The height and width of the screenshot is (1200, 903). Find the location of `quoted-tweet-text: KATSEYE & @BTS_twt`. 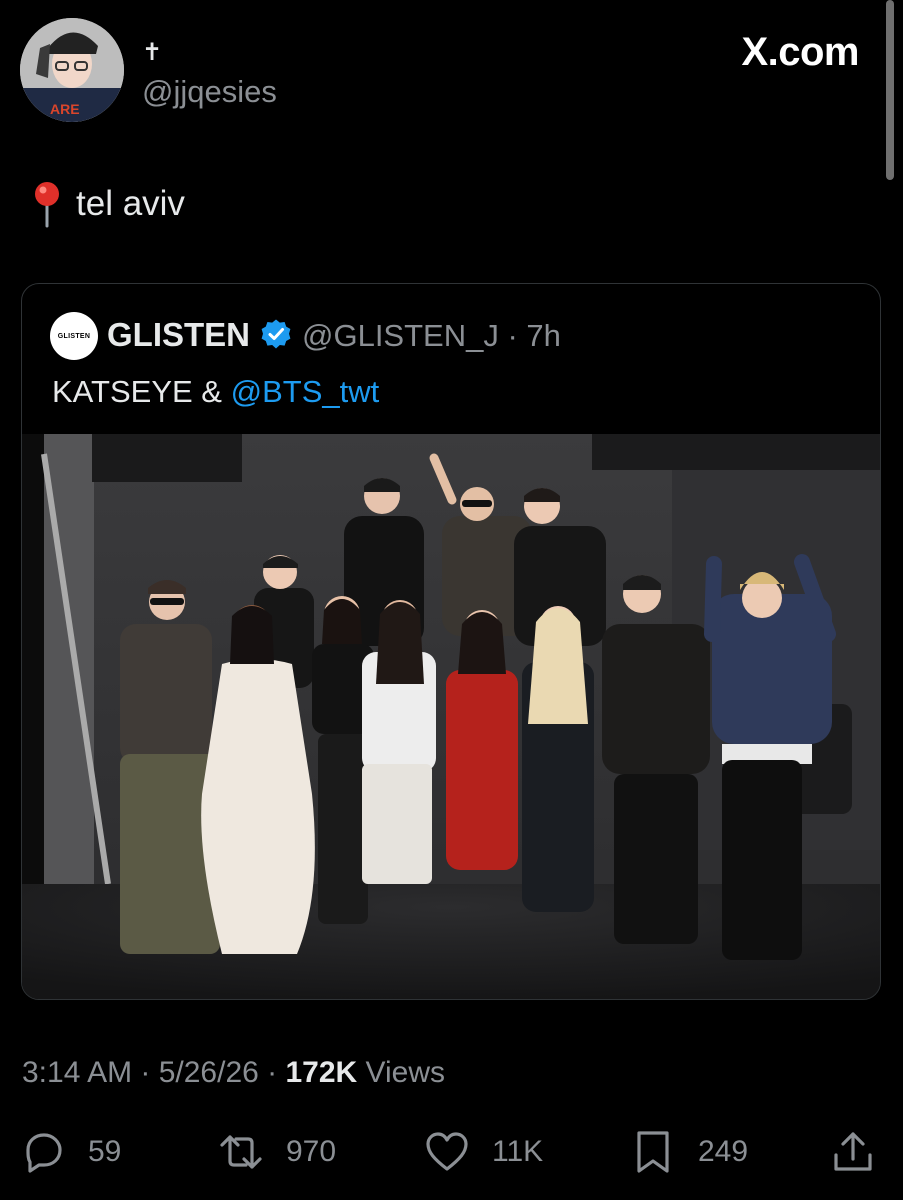

quoted-tweet-text: KATSEYE & @BTS_twt is located at coordinates (215, 392).